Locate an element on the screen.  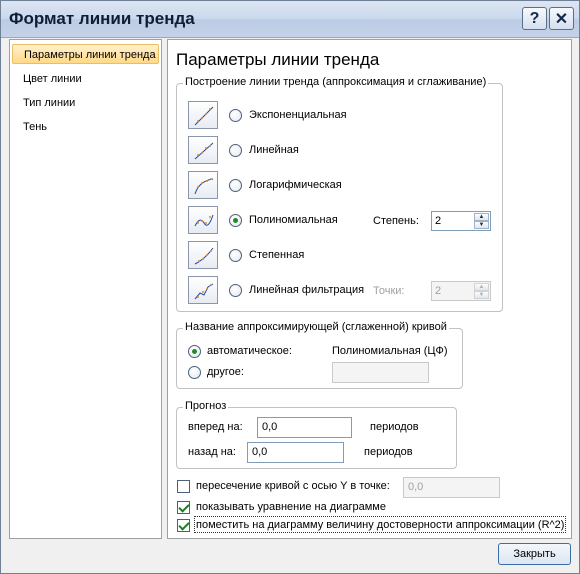
close-icon: ✕ is located at coordinates (561, 19).